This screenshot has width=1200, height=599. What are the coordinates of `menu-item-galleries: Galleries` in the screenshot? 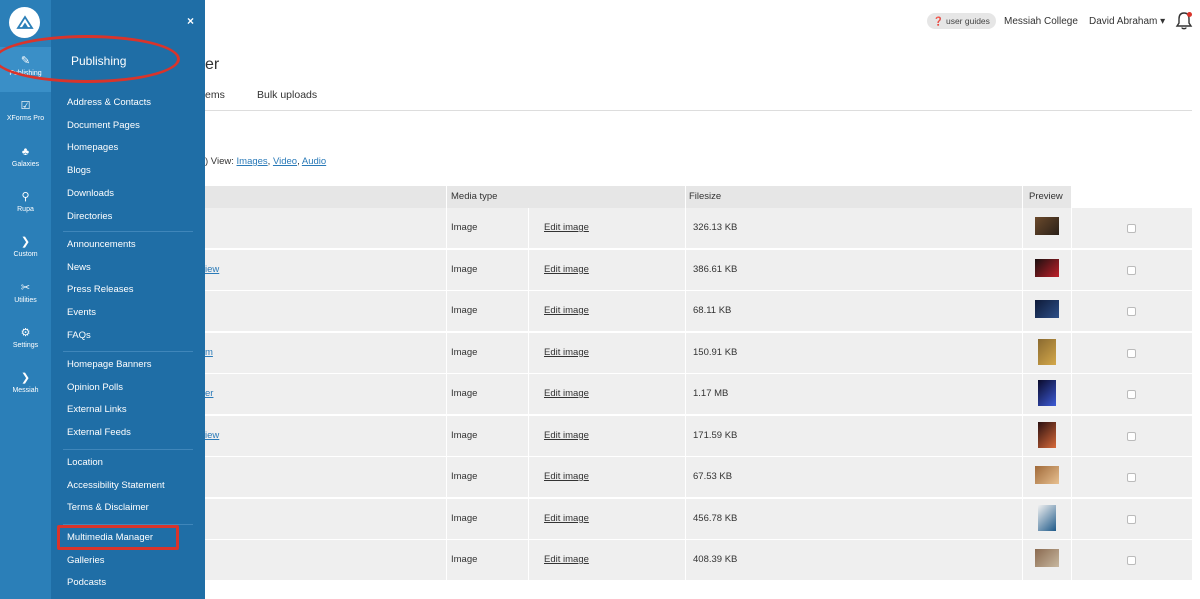 It's located at (86, 560).